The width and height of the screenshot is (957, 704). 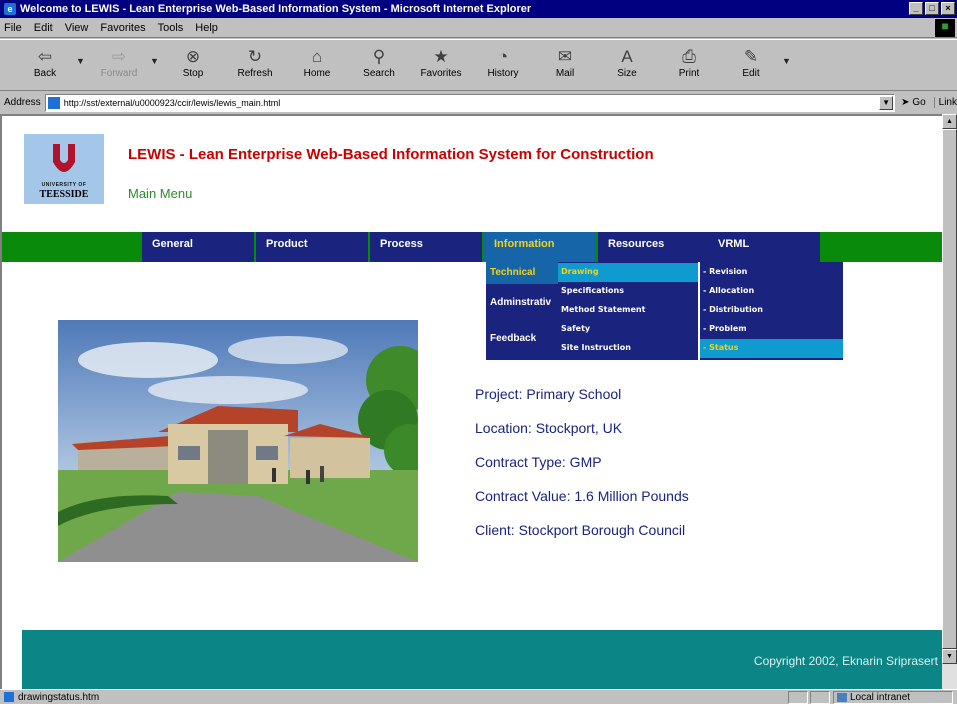 I want to click on windows-logo-icon: ■, so click(x=945, y=28).